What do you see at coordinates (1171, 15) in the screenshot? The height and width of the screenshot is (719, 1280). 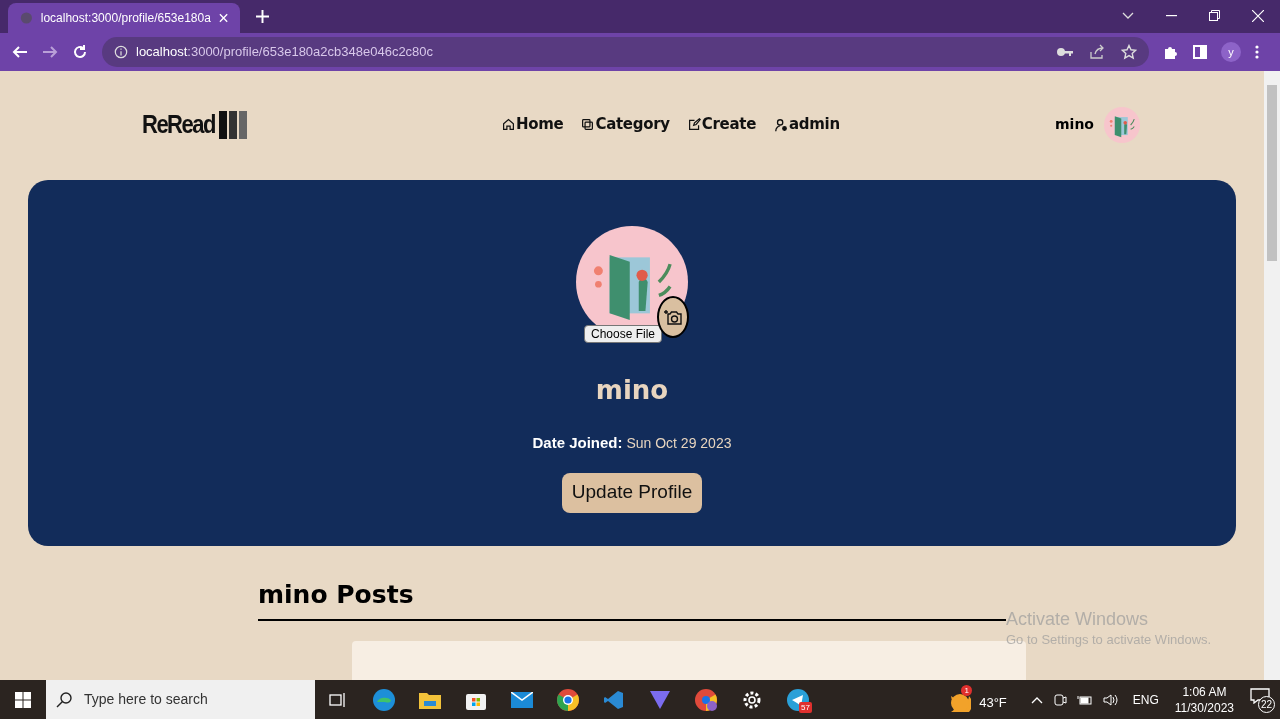 I see `minimize-icon` at bounding box center [1171, 15].